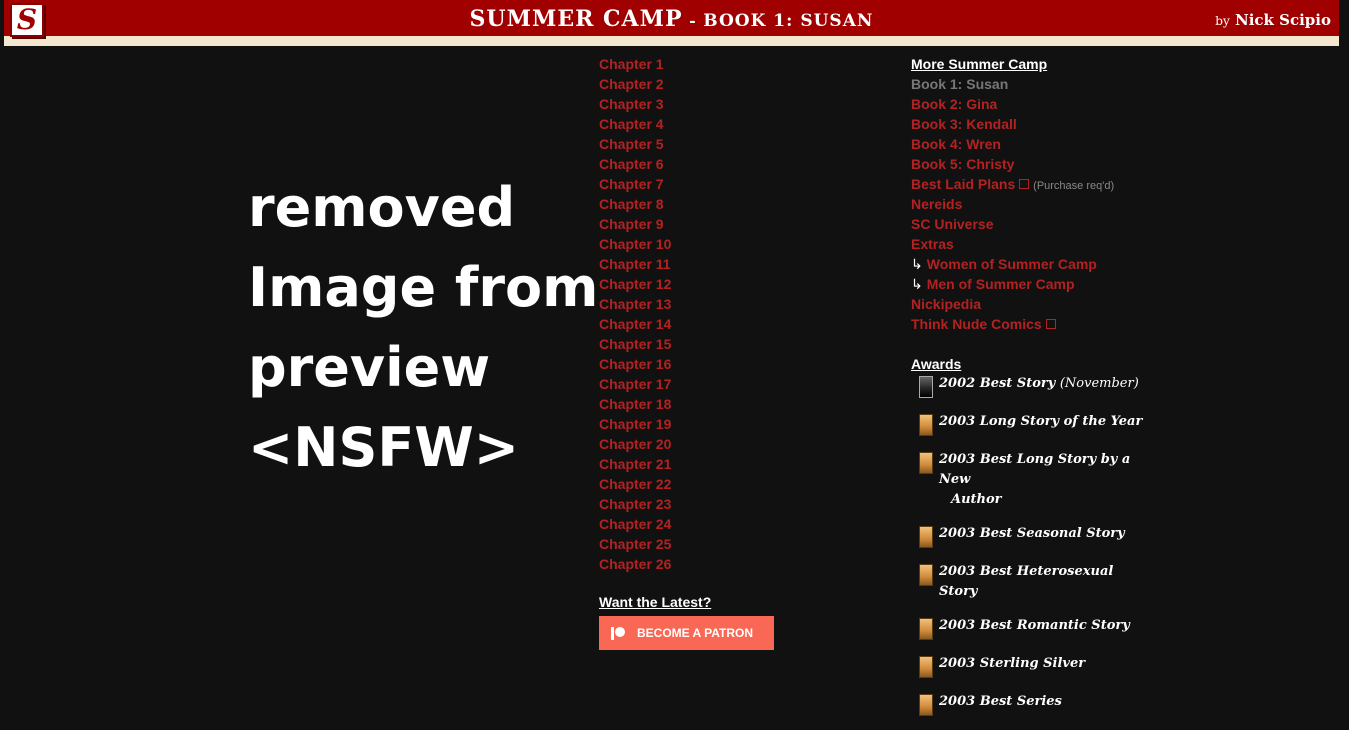  Describe the element at coordinates (1001, 284) in the screenshot. I see `men-of-summer-camp-link: Men of Summer Camp` at that location.